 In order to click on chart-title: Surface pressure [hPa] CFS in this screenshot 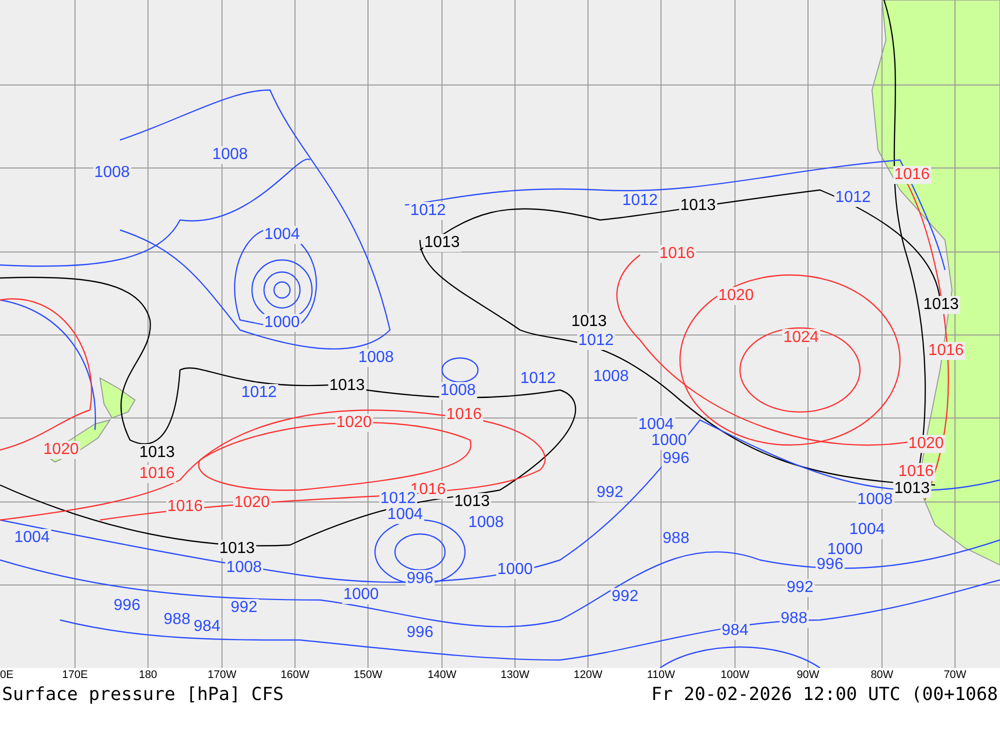, I will do `click(143, 694)`.